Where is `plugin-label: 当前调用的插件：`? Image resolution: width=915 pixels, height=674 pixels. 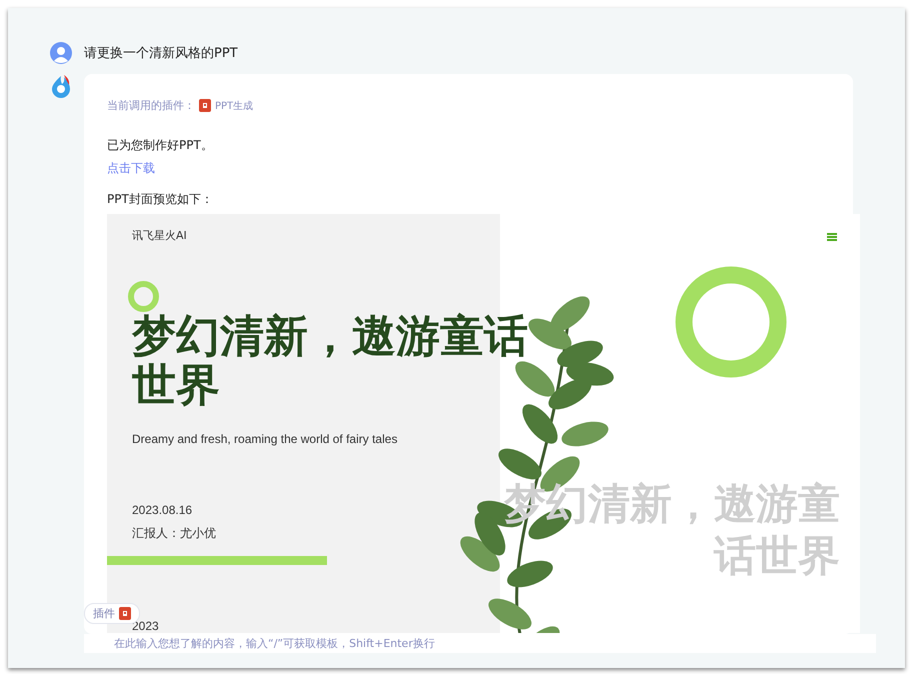 plugin-label: 当前调用的插件： is located at coordinates (151, 105).